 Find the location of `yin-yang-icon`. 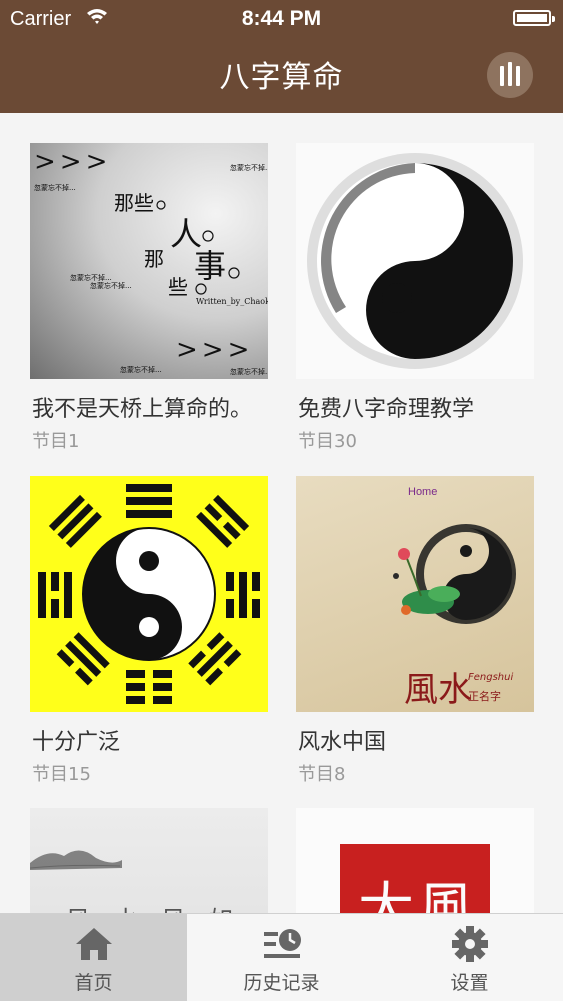

yin-yang-icon is located at coordinates (415, 261).